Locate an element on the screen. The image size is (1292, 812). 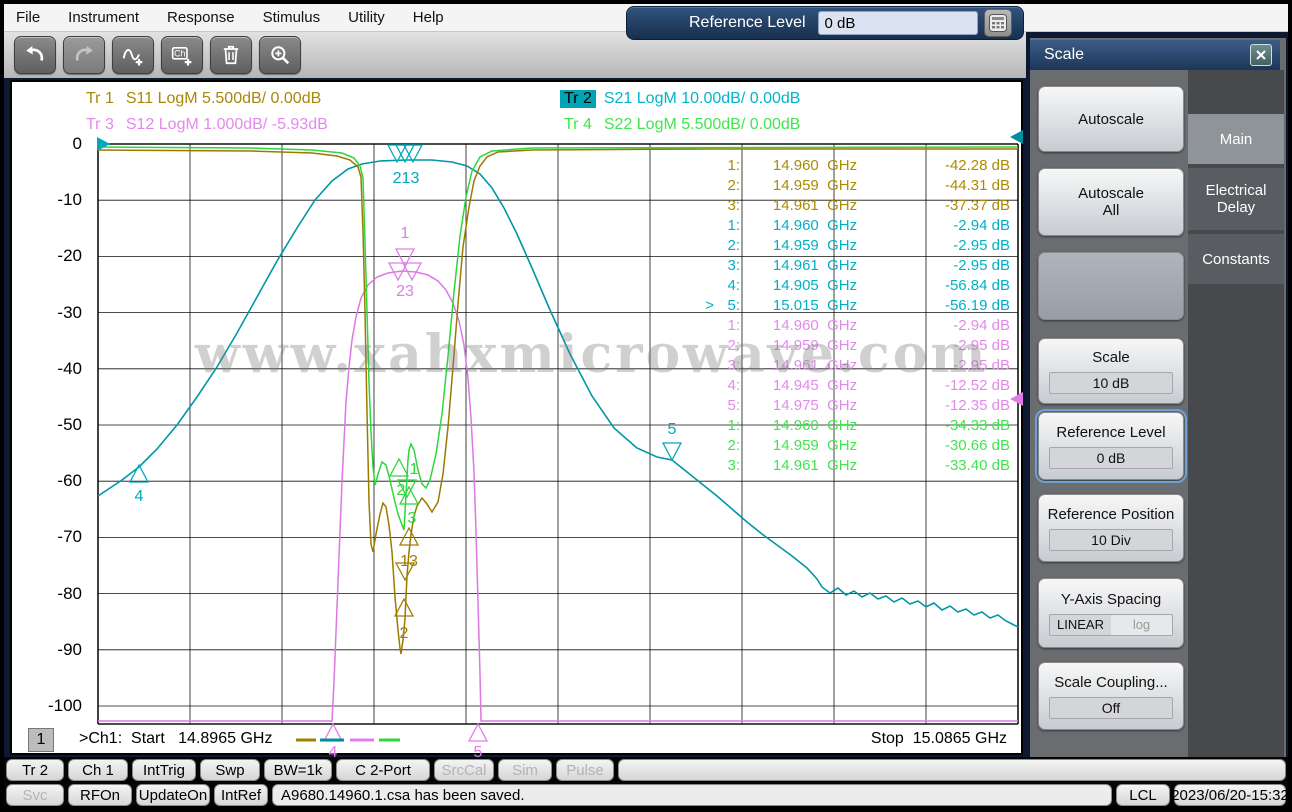
y-axis-spacing-toggle: LINEAR log is located at coordinates (1111, 624).